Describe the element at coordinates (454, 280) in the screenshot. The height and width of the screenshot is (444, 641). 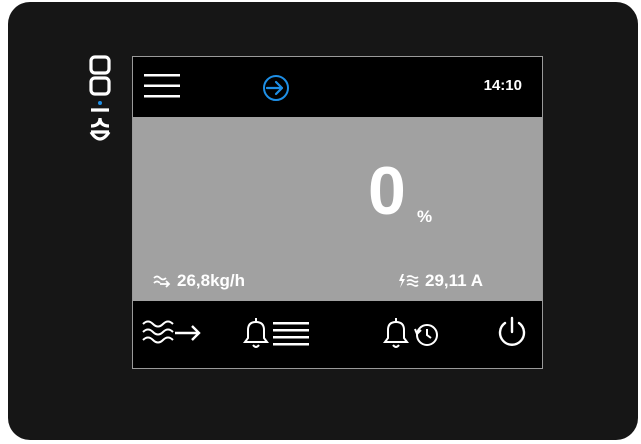
I see `current-value: 29,11 A` at that location.